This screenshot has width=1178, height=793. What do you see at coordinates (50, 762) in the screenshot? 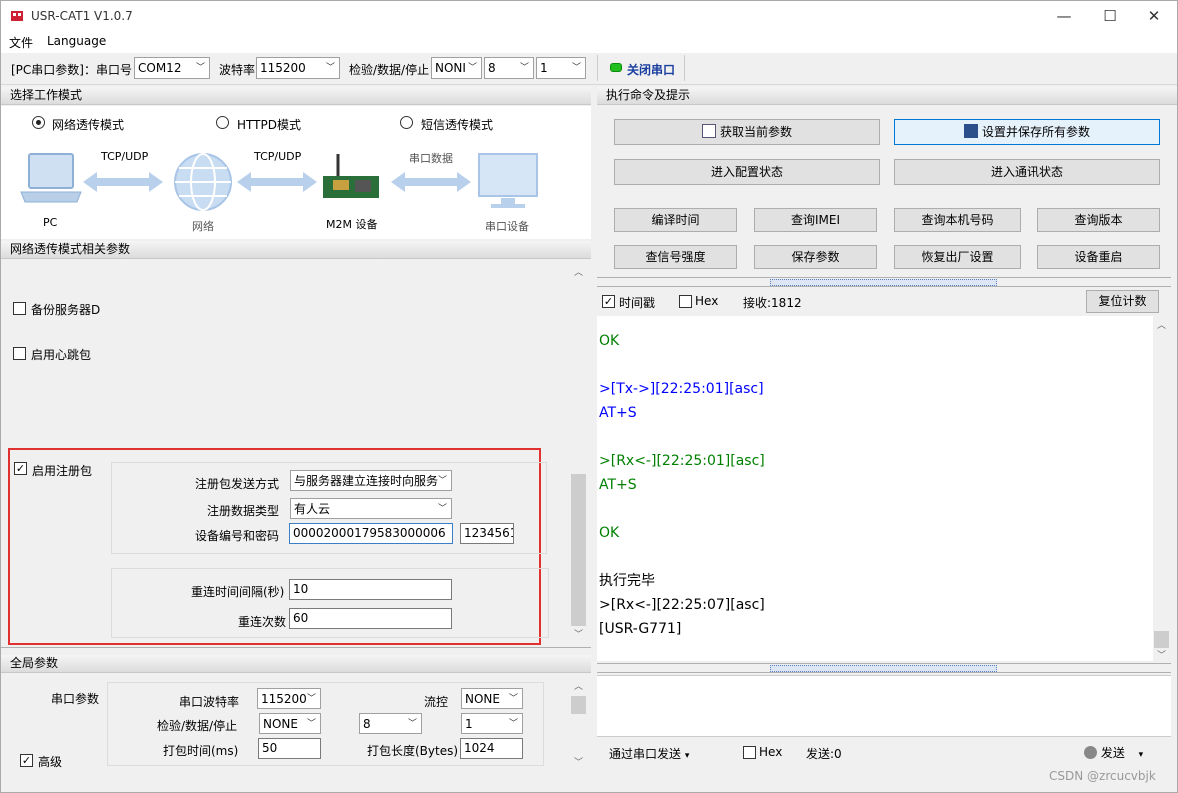
I see `advanced-label: 高级` at bounding box center [50, 762].